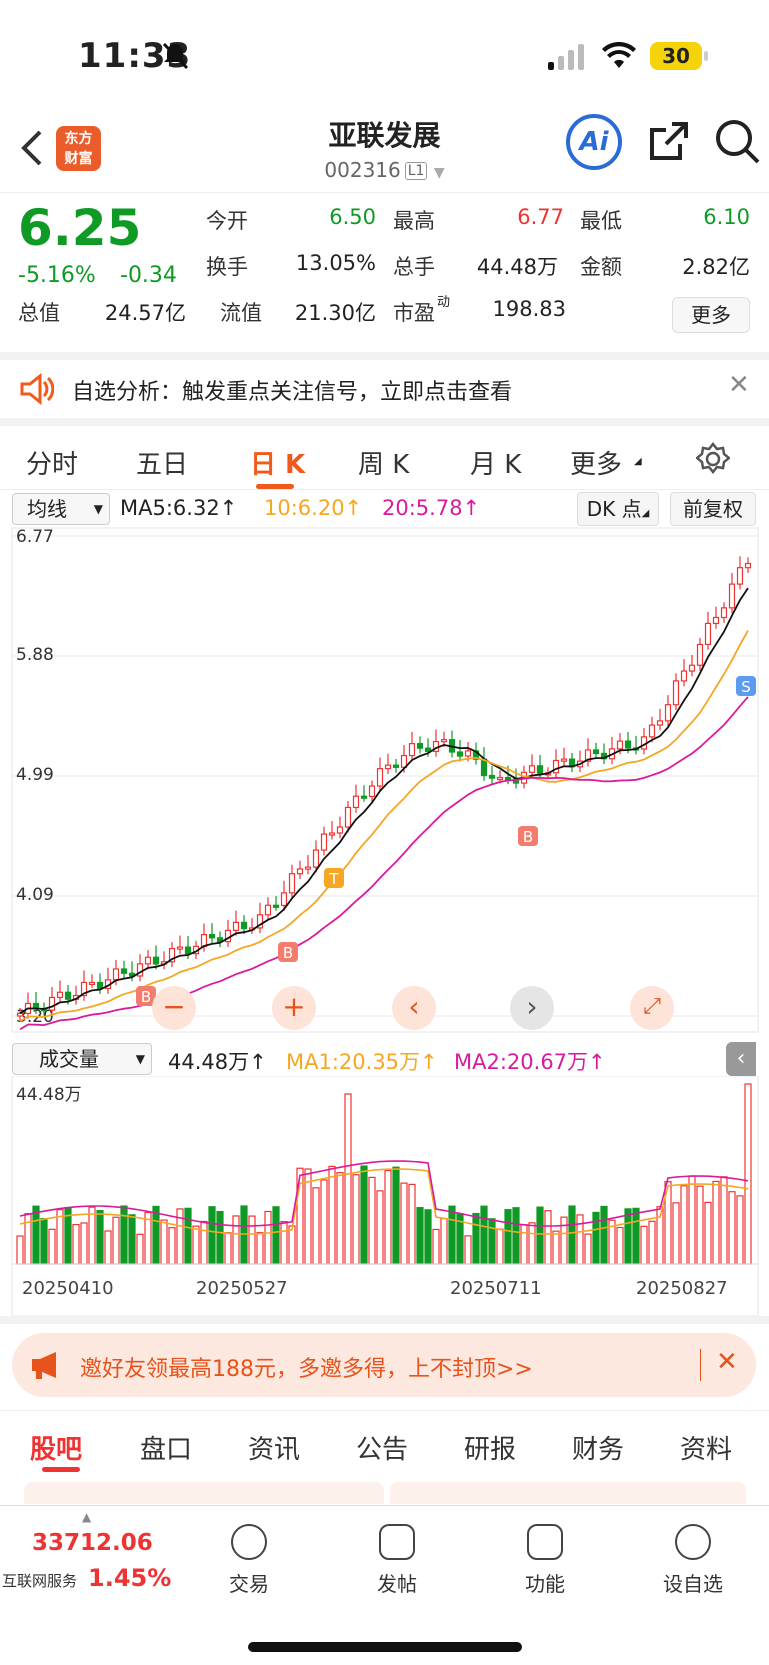  Describe the element at coordinates (529, 309) in the screenshot. I see `quote-value: 198.83` at that location.